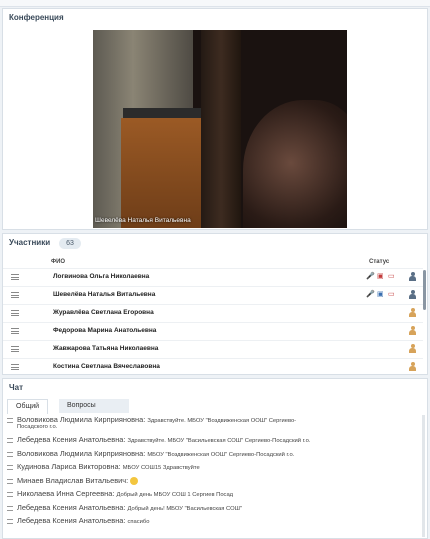 Image resolution: width=430 pixels, height=539 pixels. Describe the element at coordinates (70, 243) in the screenshot. I see `participants-count-badge: 63` at that location.